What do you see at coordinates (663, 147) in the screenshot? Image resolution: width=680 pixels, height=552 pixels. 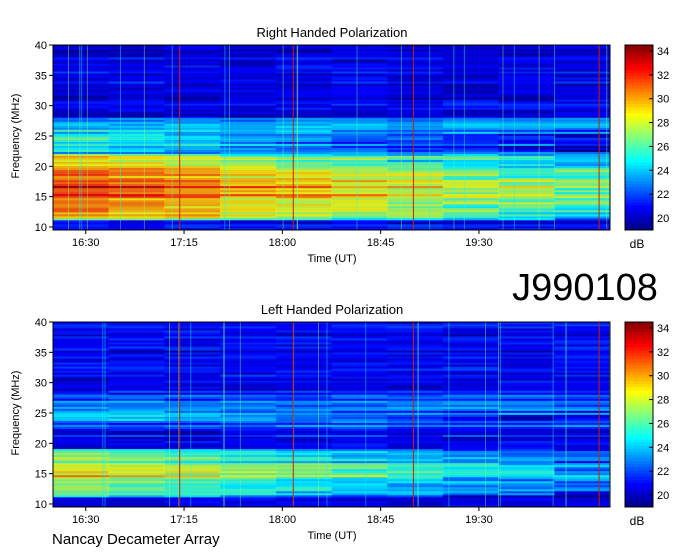 I see `colorbar-tick-label: 26` at bounding box center [663, 147].